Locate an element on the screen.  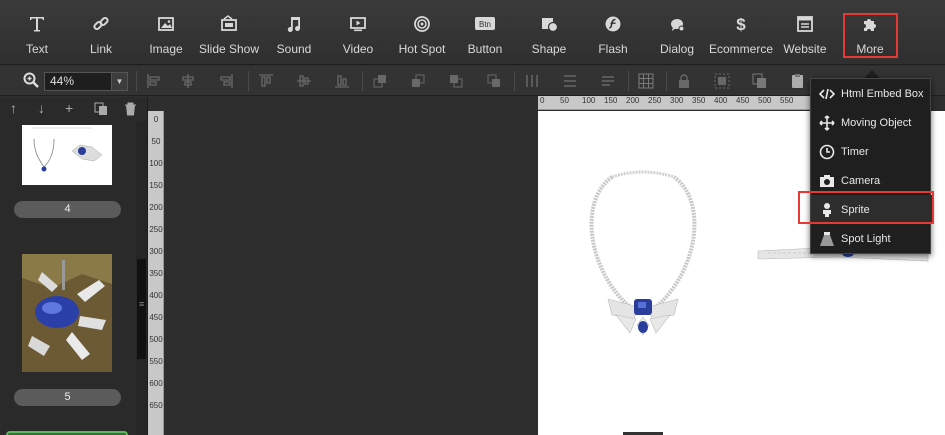
sprite-highlight is located at coordinates (866, 207).